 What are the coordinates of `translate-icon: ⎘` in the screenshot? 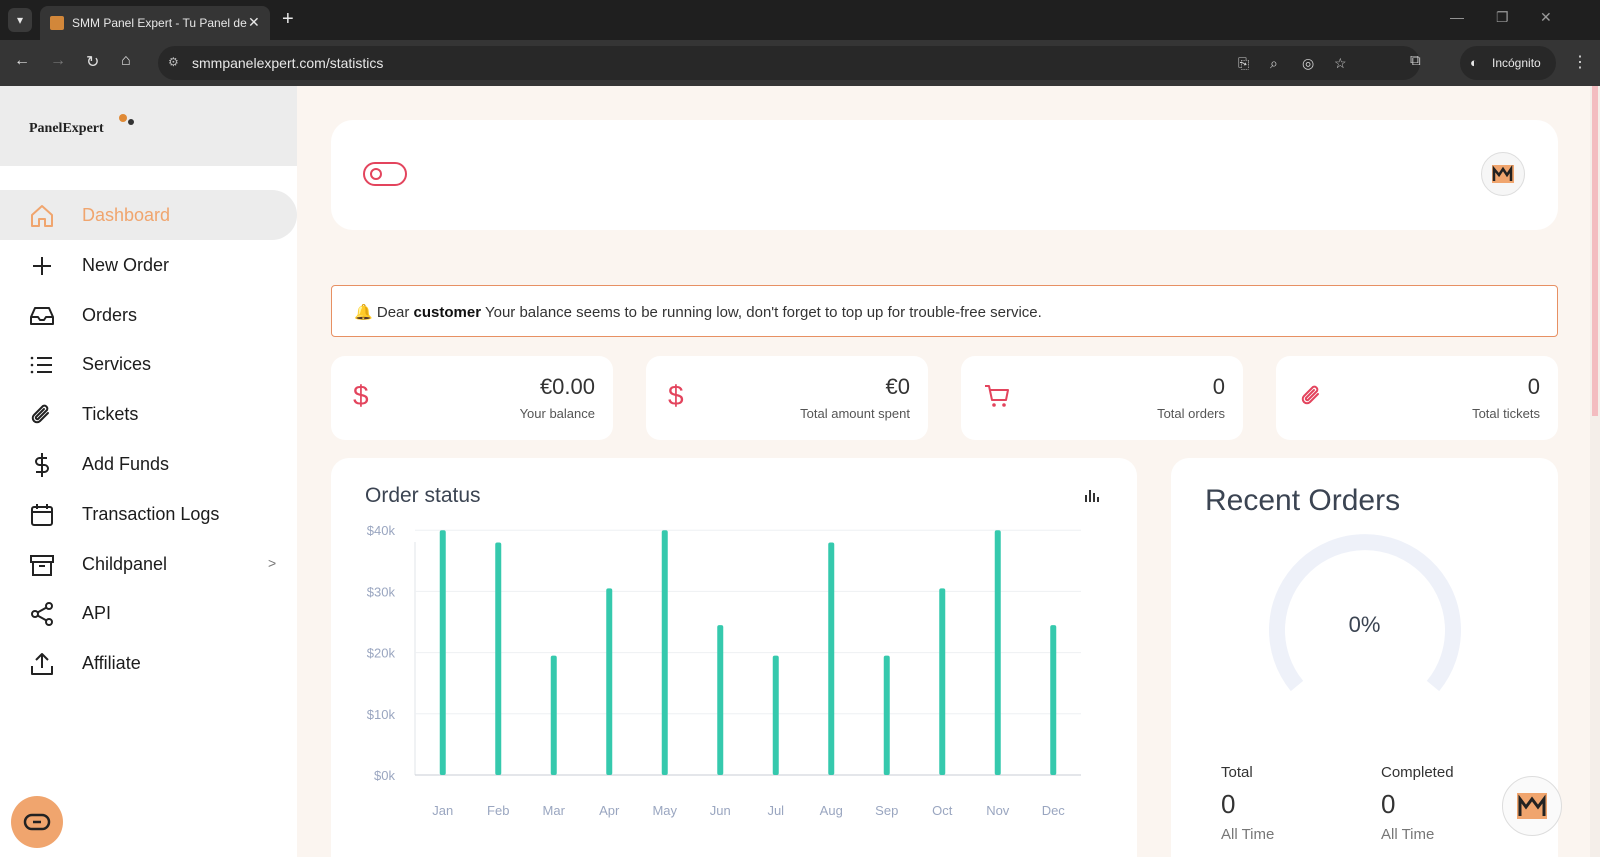 It's located at (1243, 63).